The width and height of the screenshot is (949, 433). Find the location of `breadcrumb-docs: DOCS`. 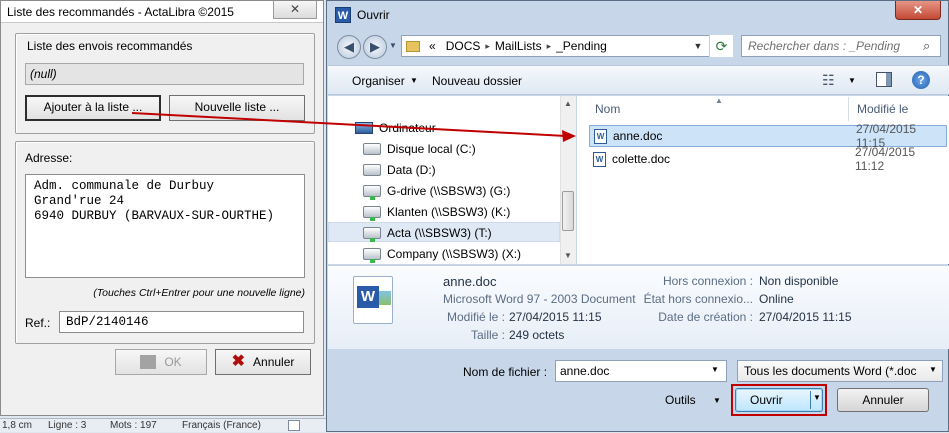

breadcrumb-docs: DOCS is located at coordinates (463, 46).